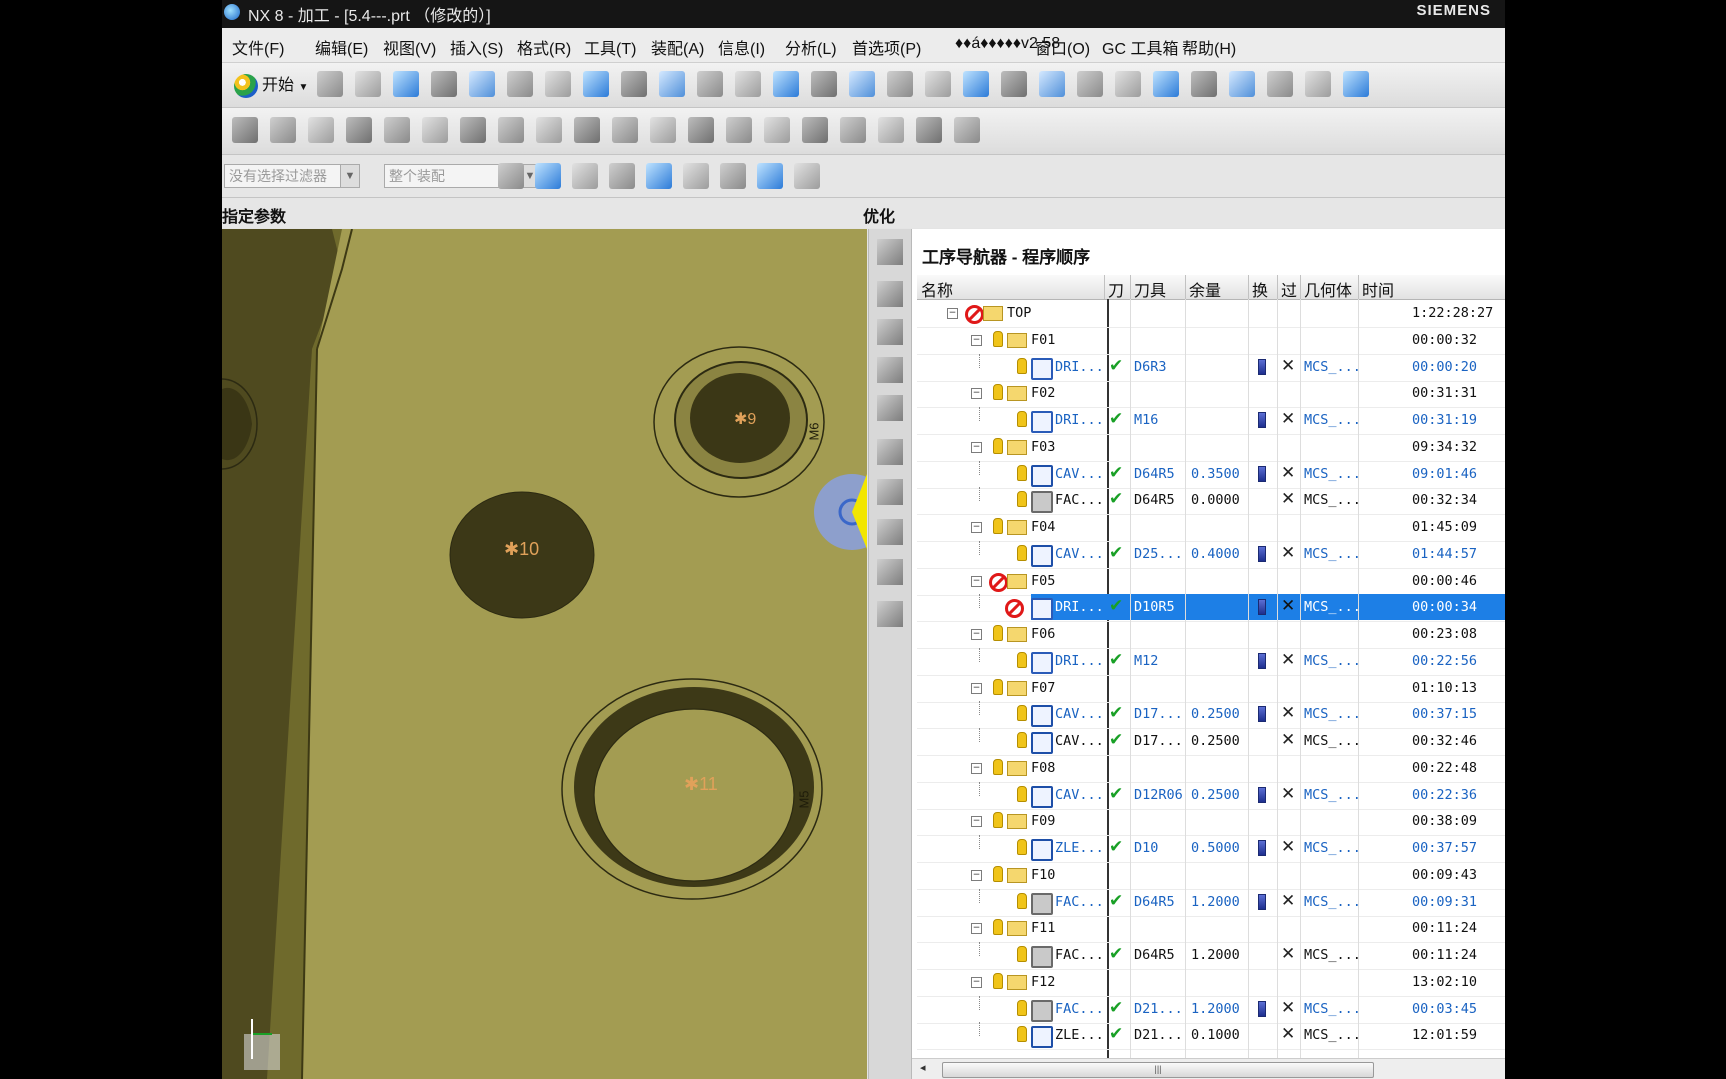 The image size is (1726, 1079). Describe the element at coordinates (544, 47) in the screenshot. I see `menu-item-4: 格式(R)` at that location.